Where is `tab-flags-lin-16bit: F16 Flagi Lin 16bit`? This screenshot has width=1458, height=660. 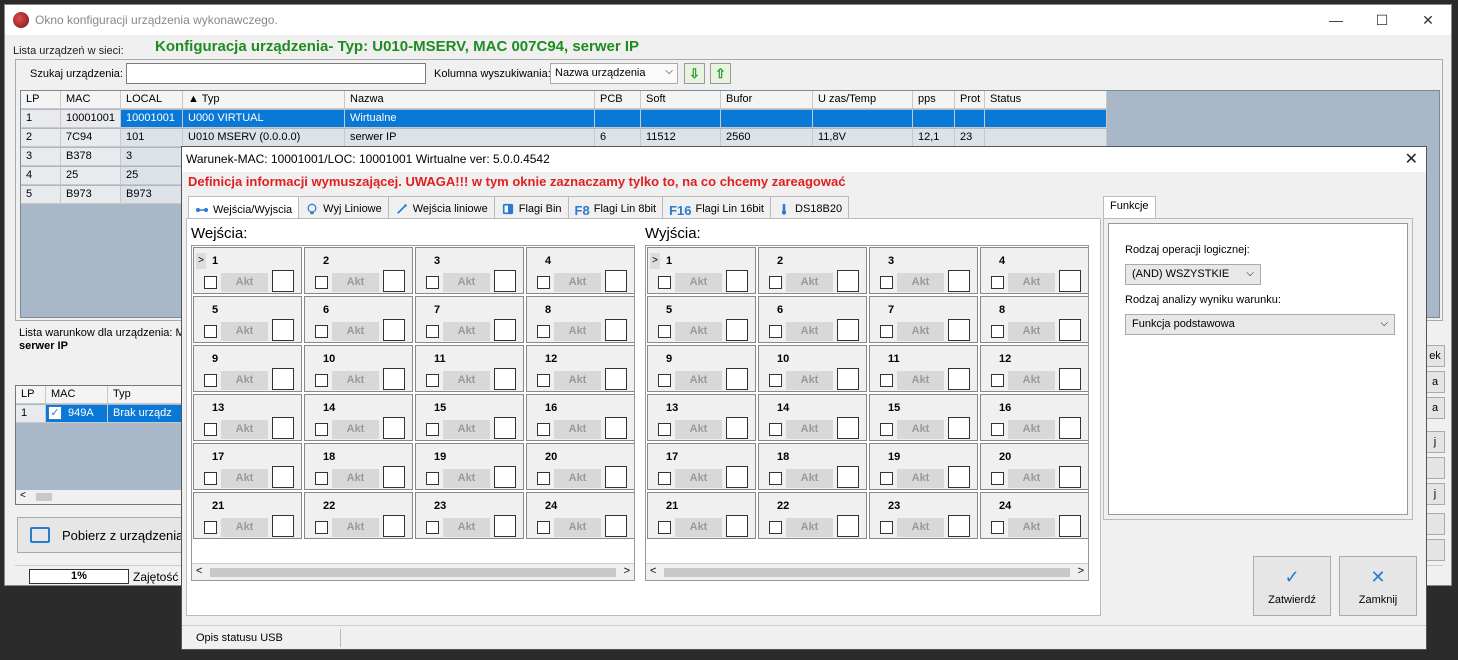 tab-flags-lin-16bit: F16 Flagi Lin 16bit is located at coordinates (716, 207).